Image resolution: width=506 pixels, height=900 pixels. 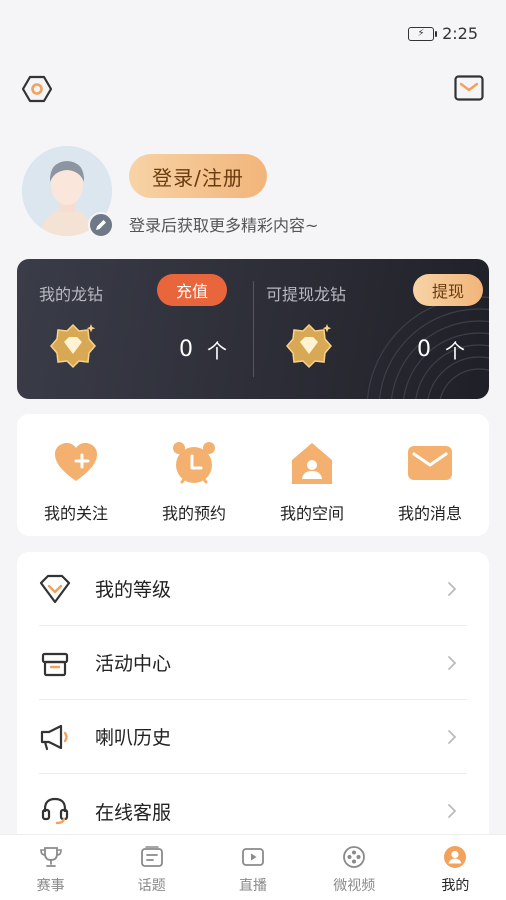 I want to click on tab-label: 话题, so click(x=151, y=886).